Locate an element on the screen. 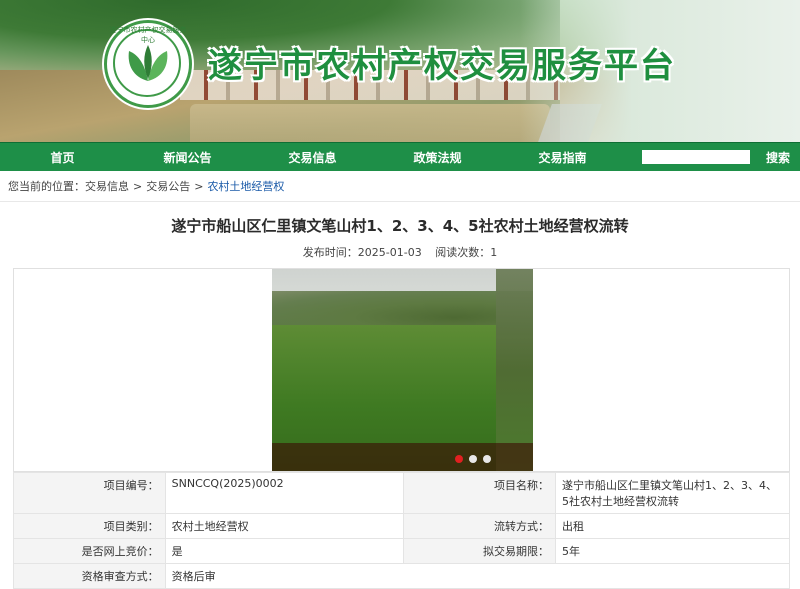  publish-date: 2025-01-03 is located at coordinates (389, 252).